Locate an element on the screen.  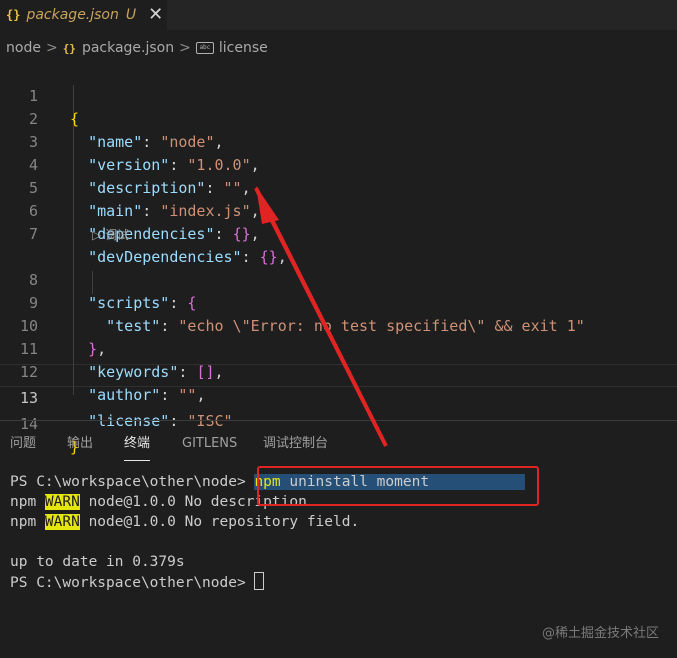
breadcrumb-item-license: license is located at coordinates (243, 48).